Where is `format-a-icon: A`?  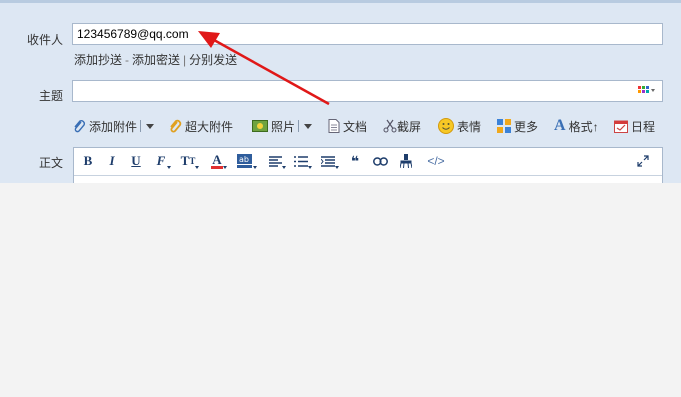 format-a-icon: A is located at coordinates (560, 125).